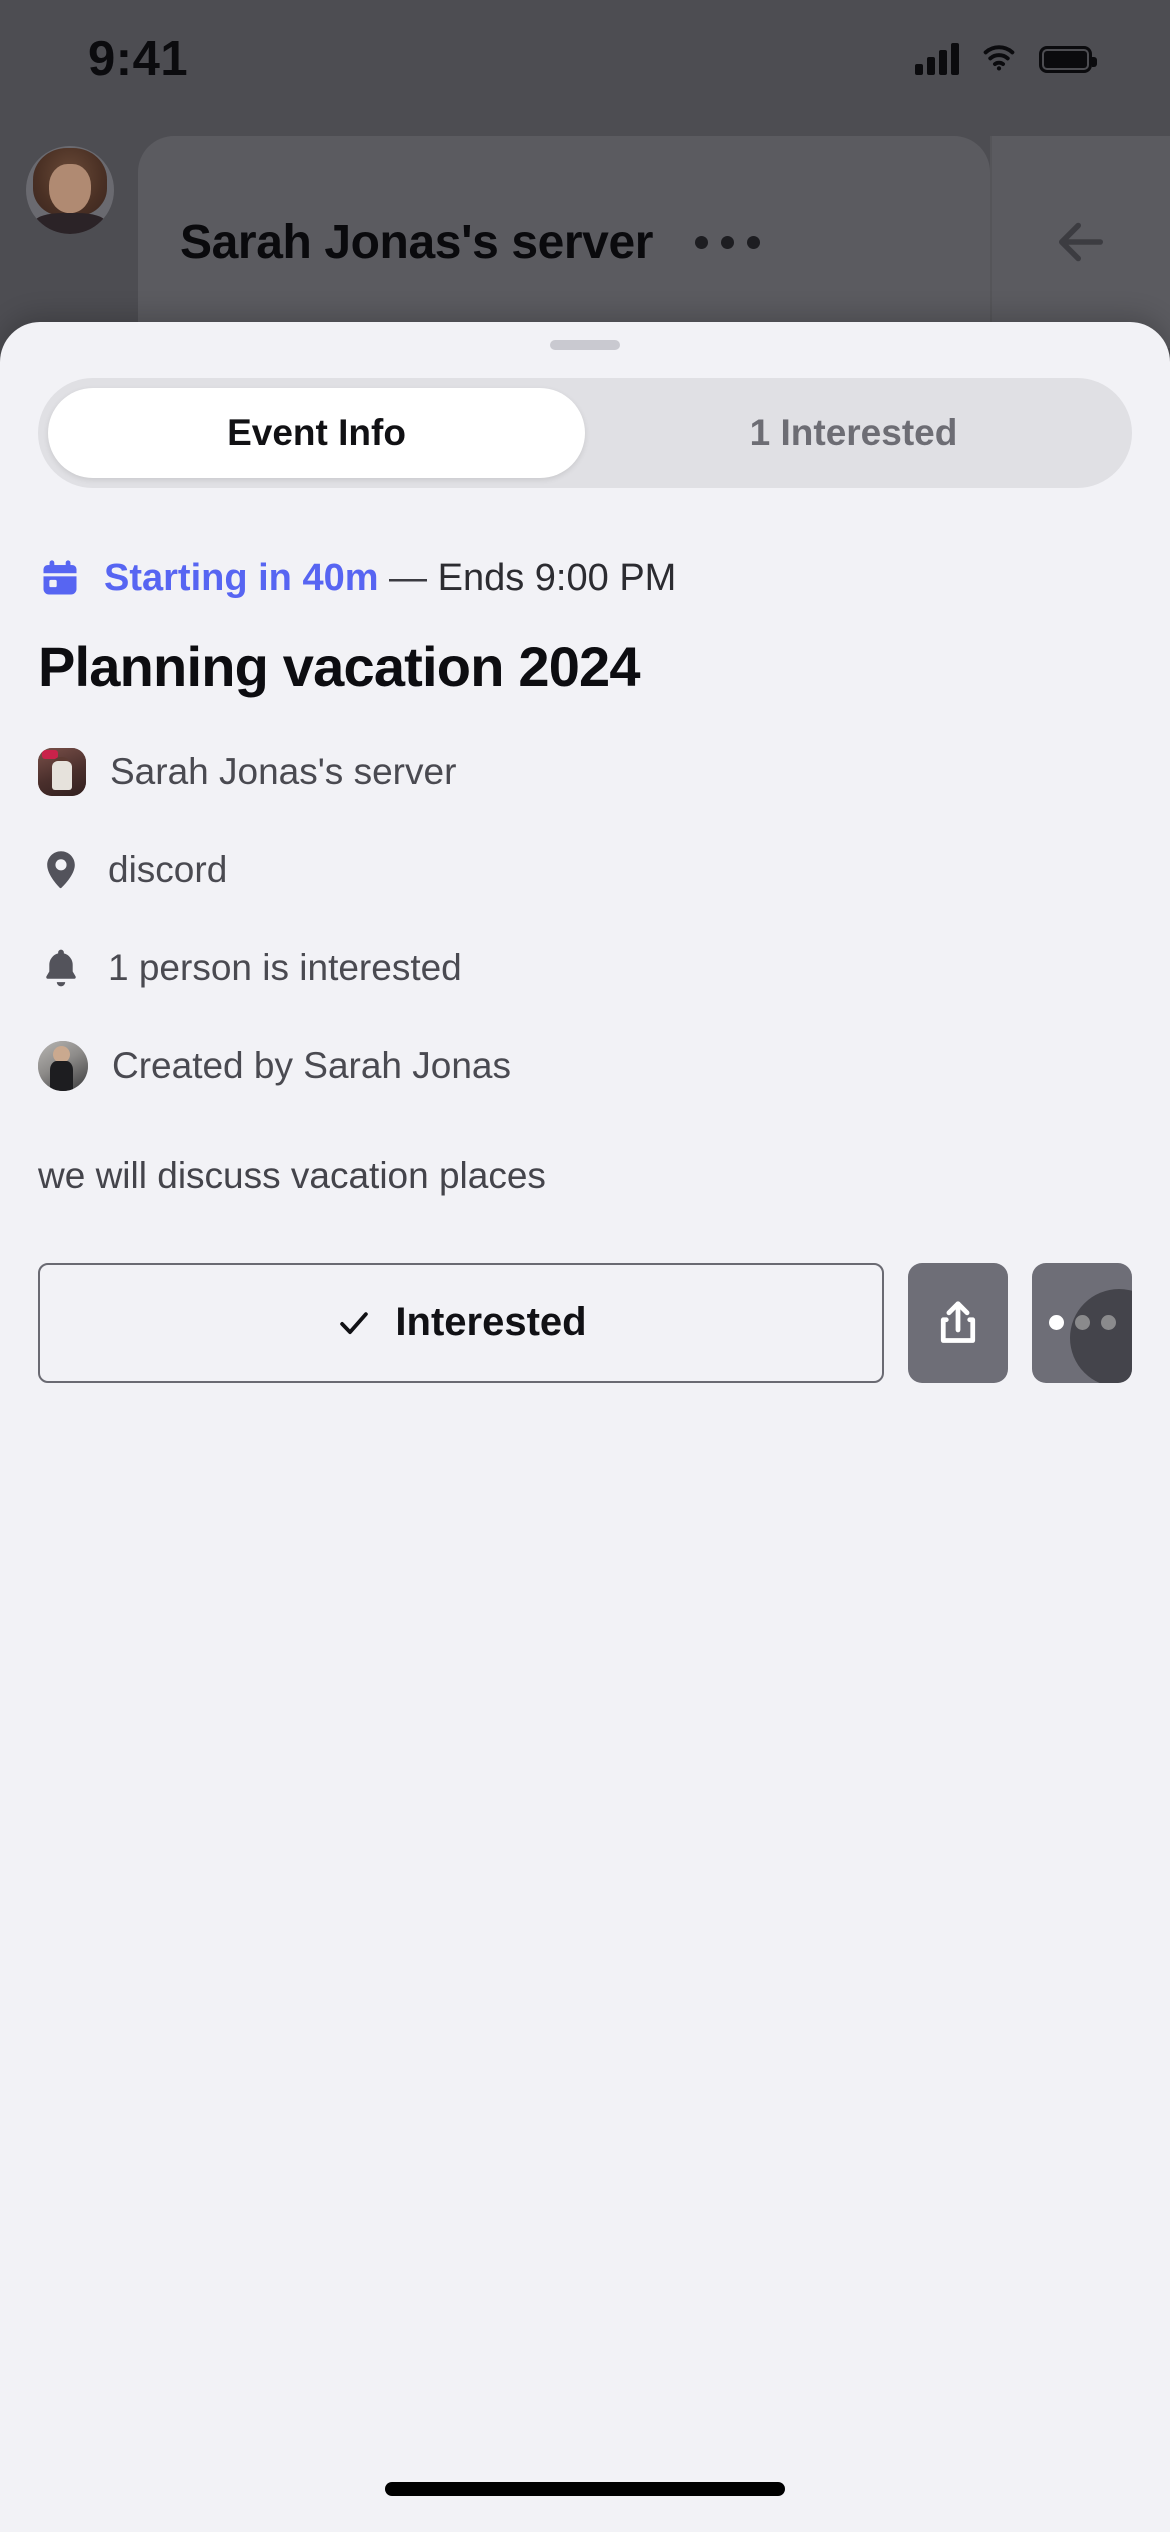  What do you see at coordinates (1068, 59) in the screenshot?
I see `battery-icon` at bounding box center [1068, 59].